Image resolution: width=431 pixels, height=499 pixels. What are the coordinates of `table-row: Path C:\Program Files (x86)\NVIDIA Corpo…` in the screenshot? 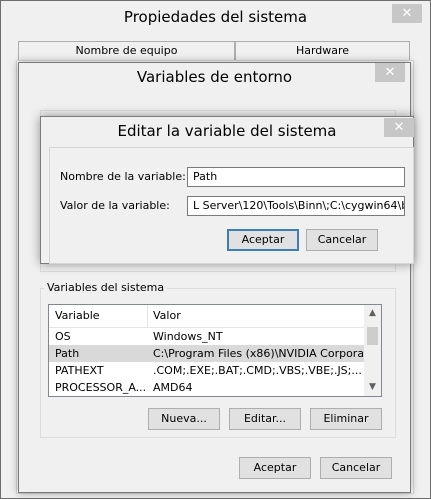 It's located at (207, 353).